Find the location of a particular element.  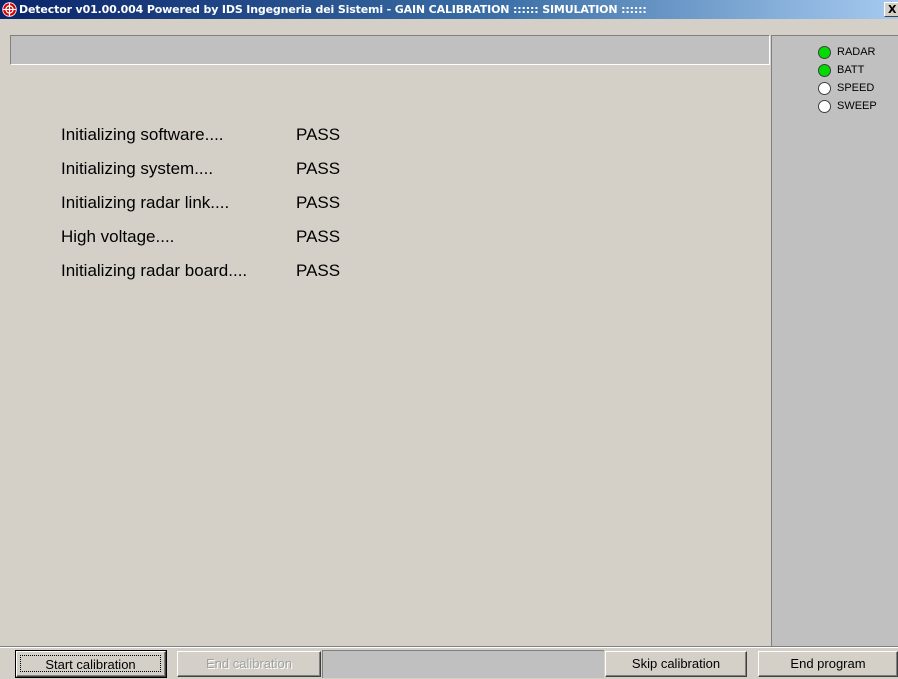

indicator-label-radar: RADAR is located at coordinates (856, 52).